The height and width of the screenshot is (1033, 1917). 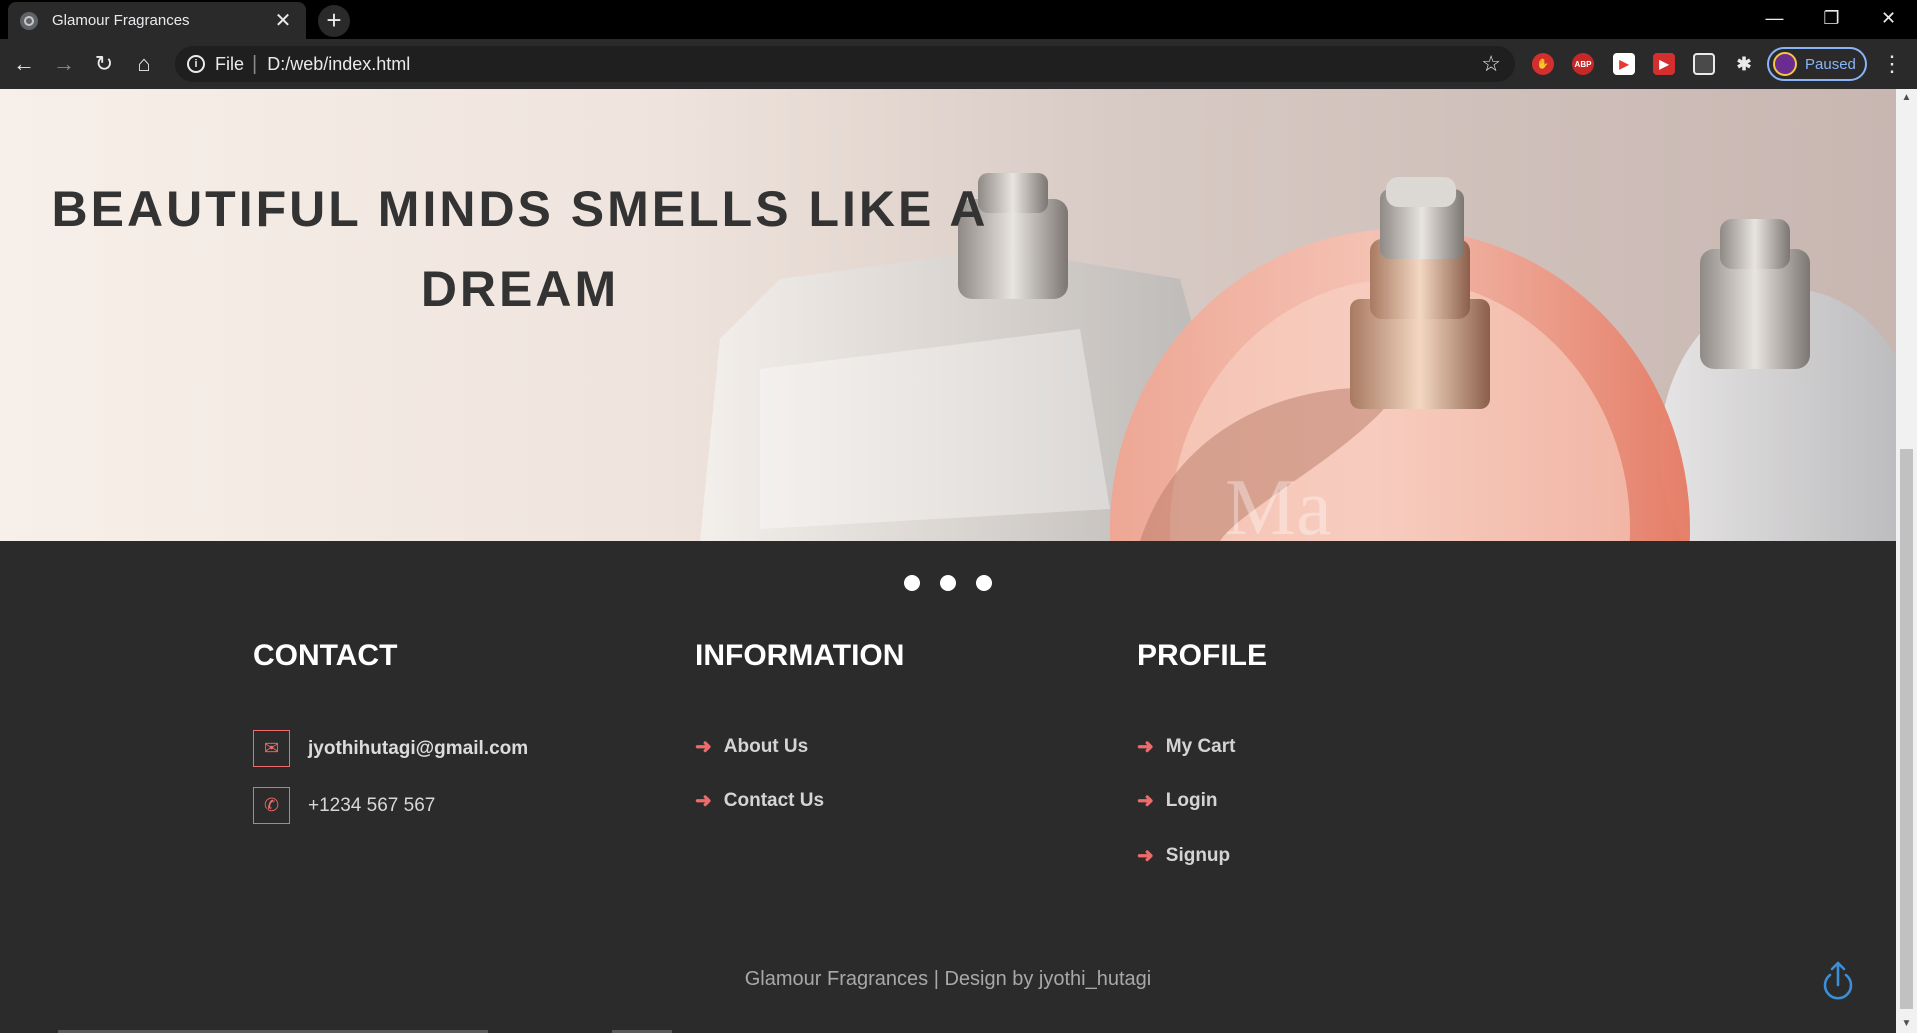 I want to click on window-close-icon: ✕, so click(x=1888, y=18).